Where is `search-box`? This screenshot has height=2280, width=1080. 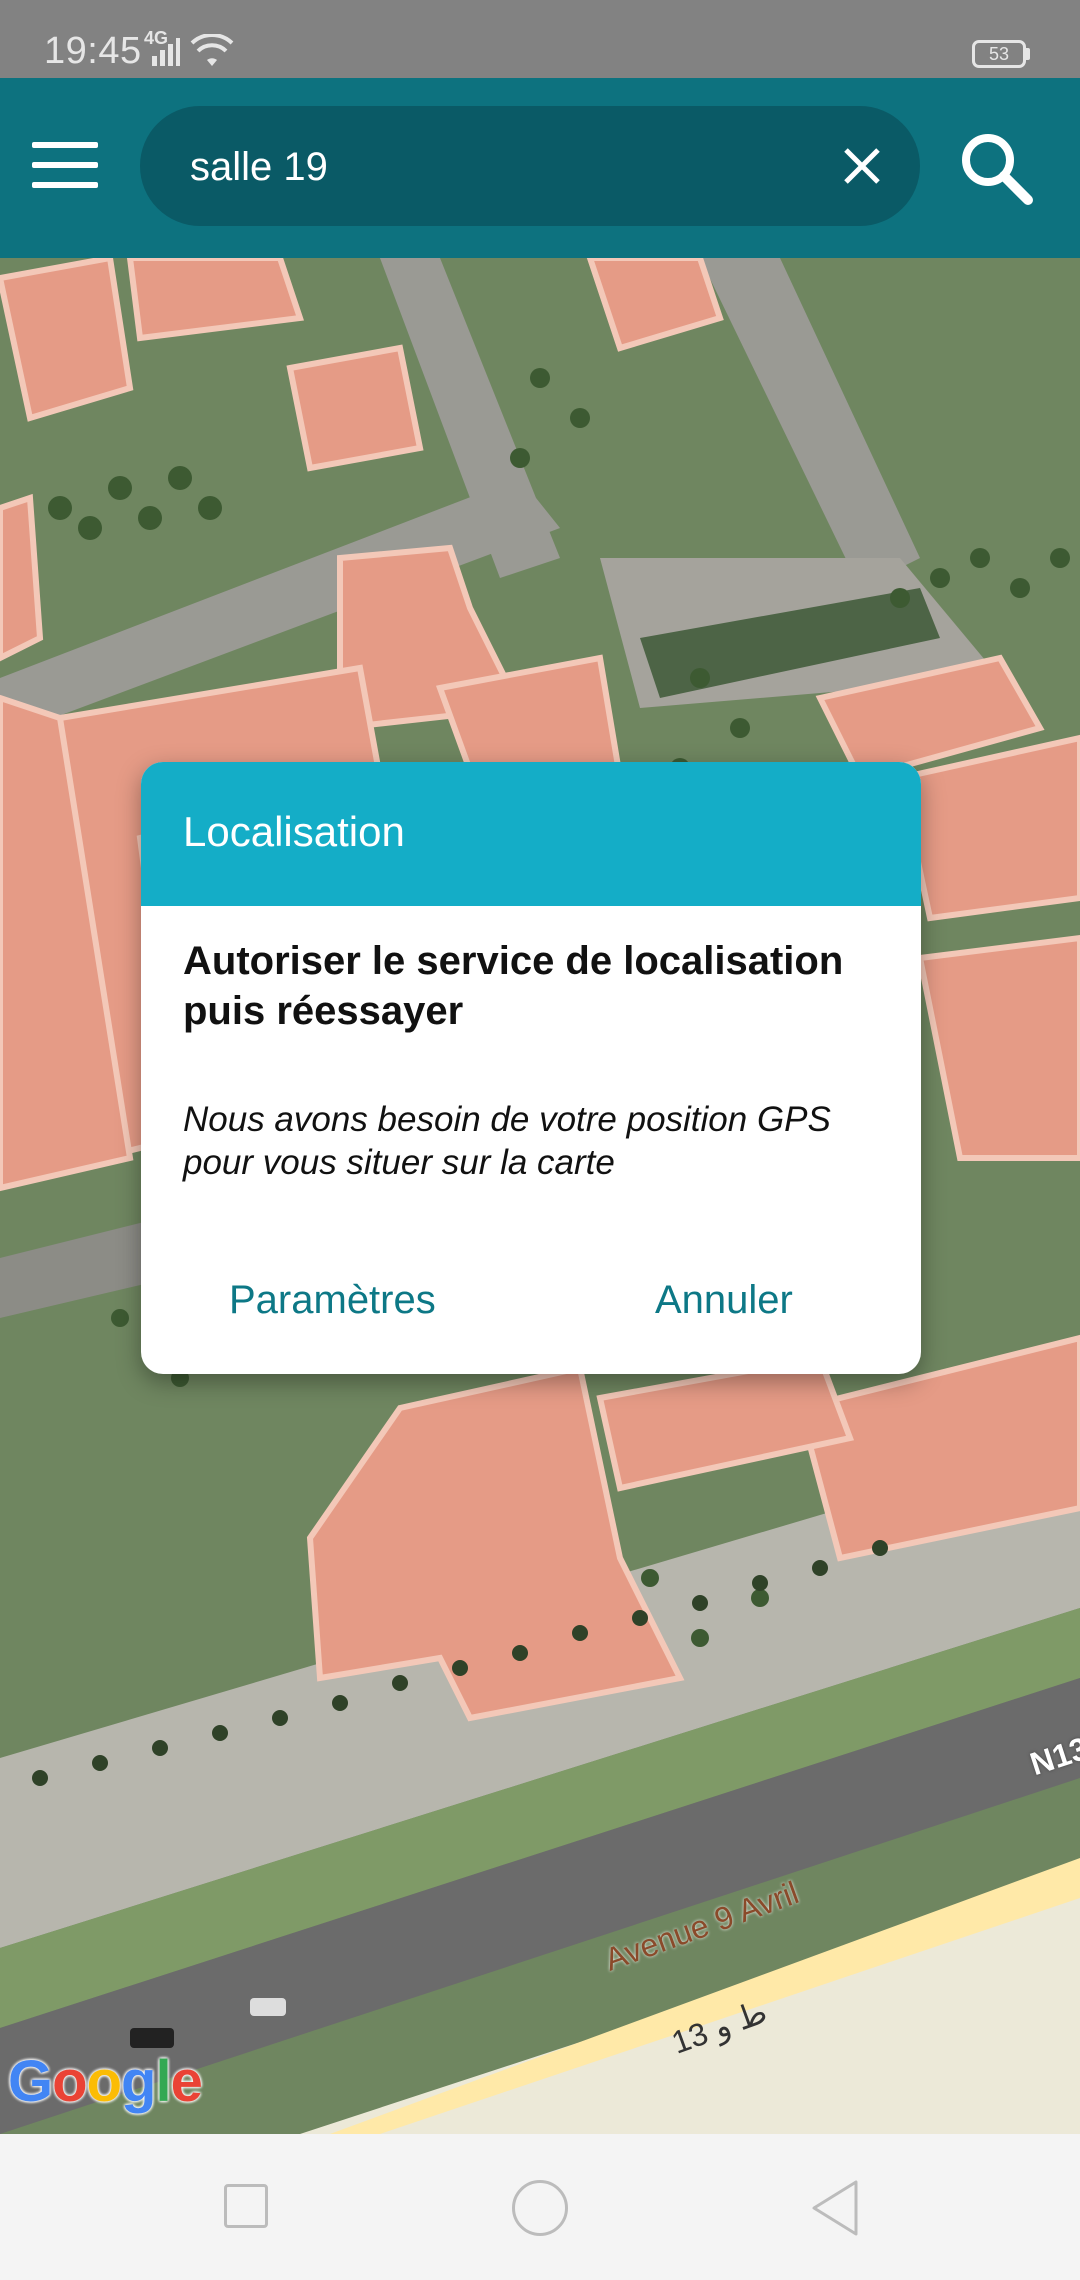 search-box is located at coordinates (530, 166).